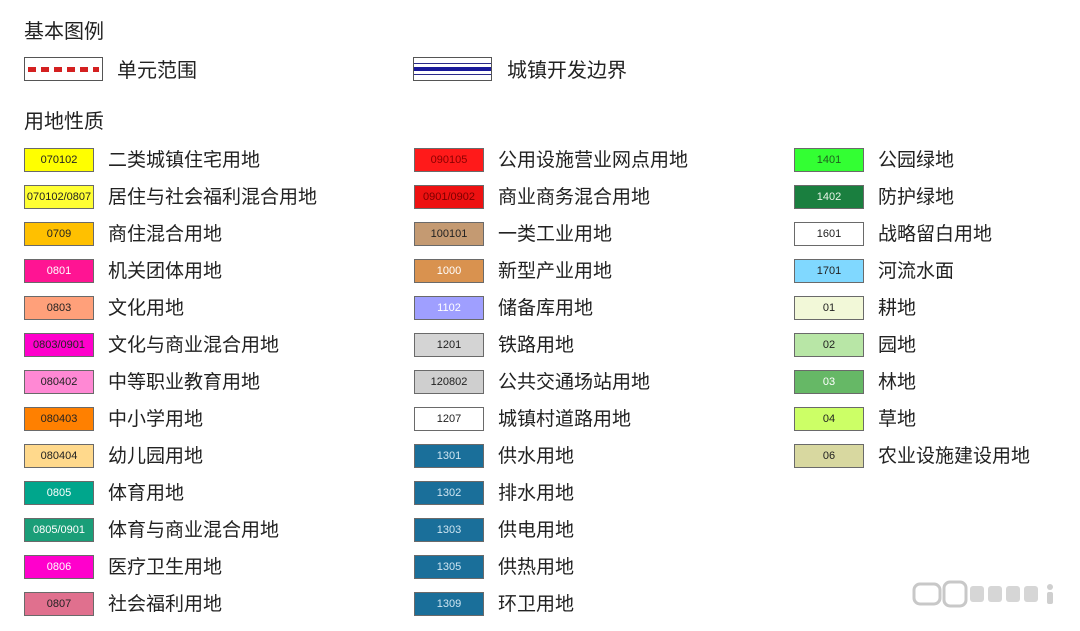  What do you see at coordinates (59, 530) in the screenshot?
I see `land-use-swatch: 0805/0901` at bounding box center [59, 530].